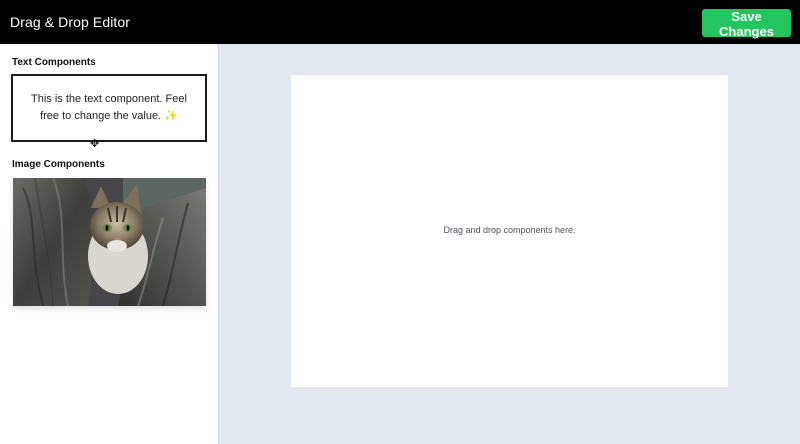 This screenshot has height=444, width=800. I want to click on app-title: Drag & Drop Editor, so click(70, 22).